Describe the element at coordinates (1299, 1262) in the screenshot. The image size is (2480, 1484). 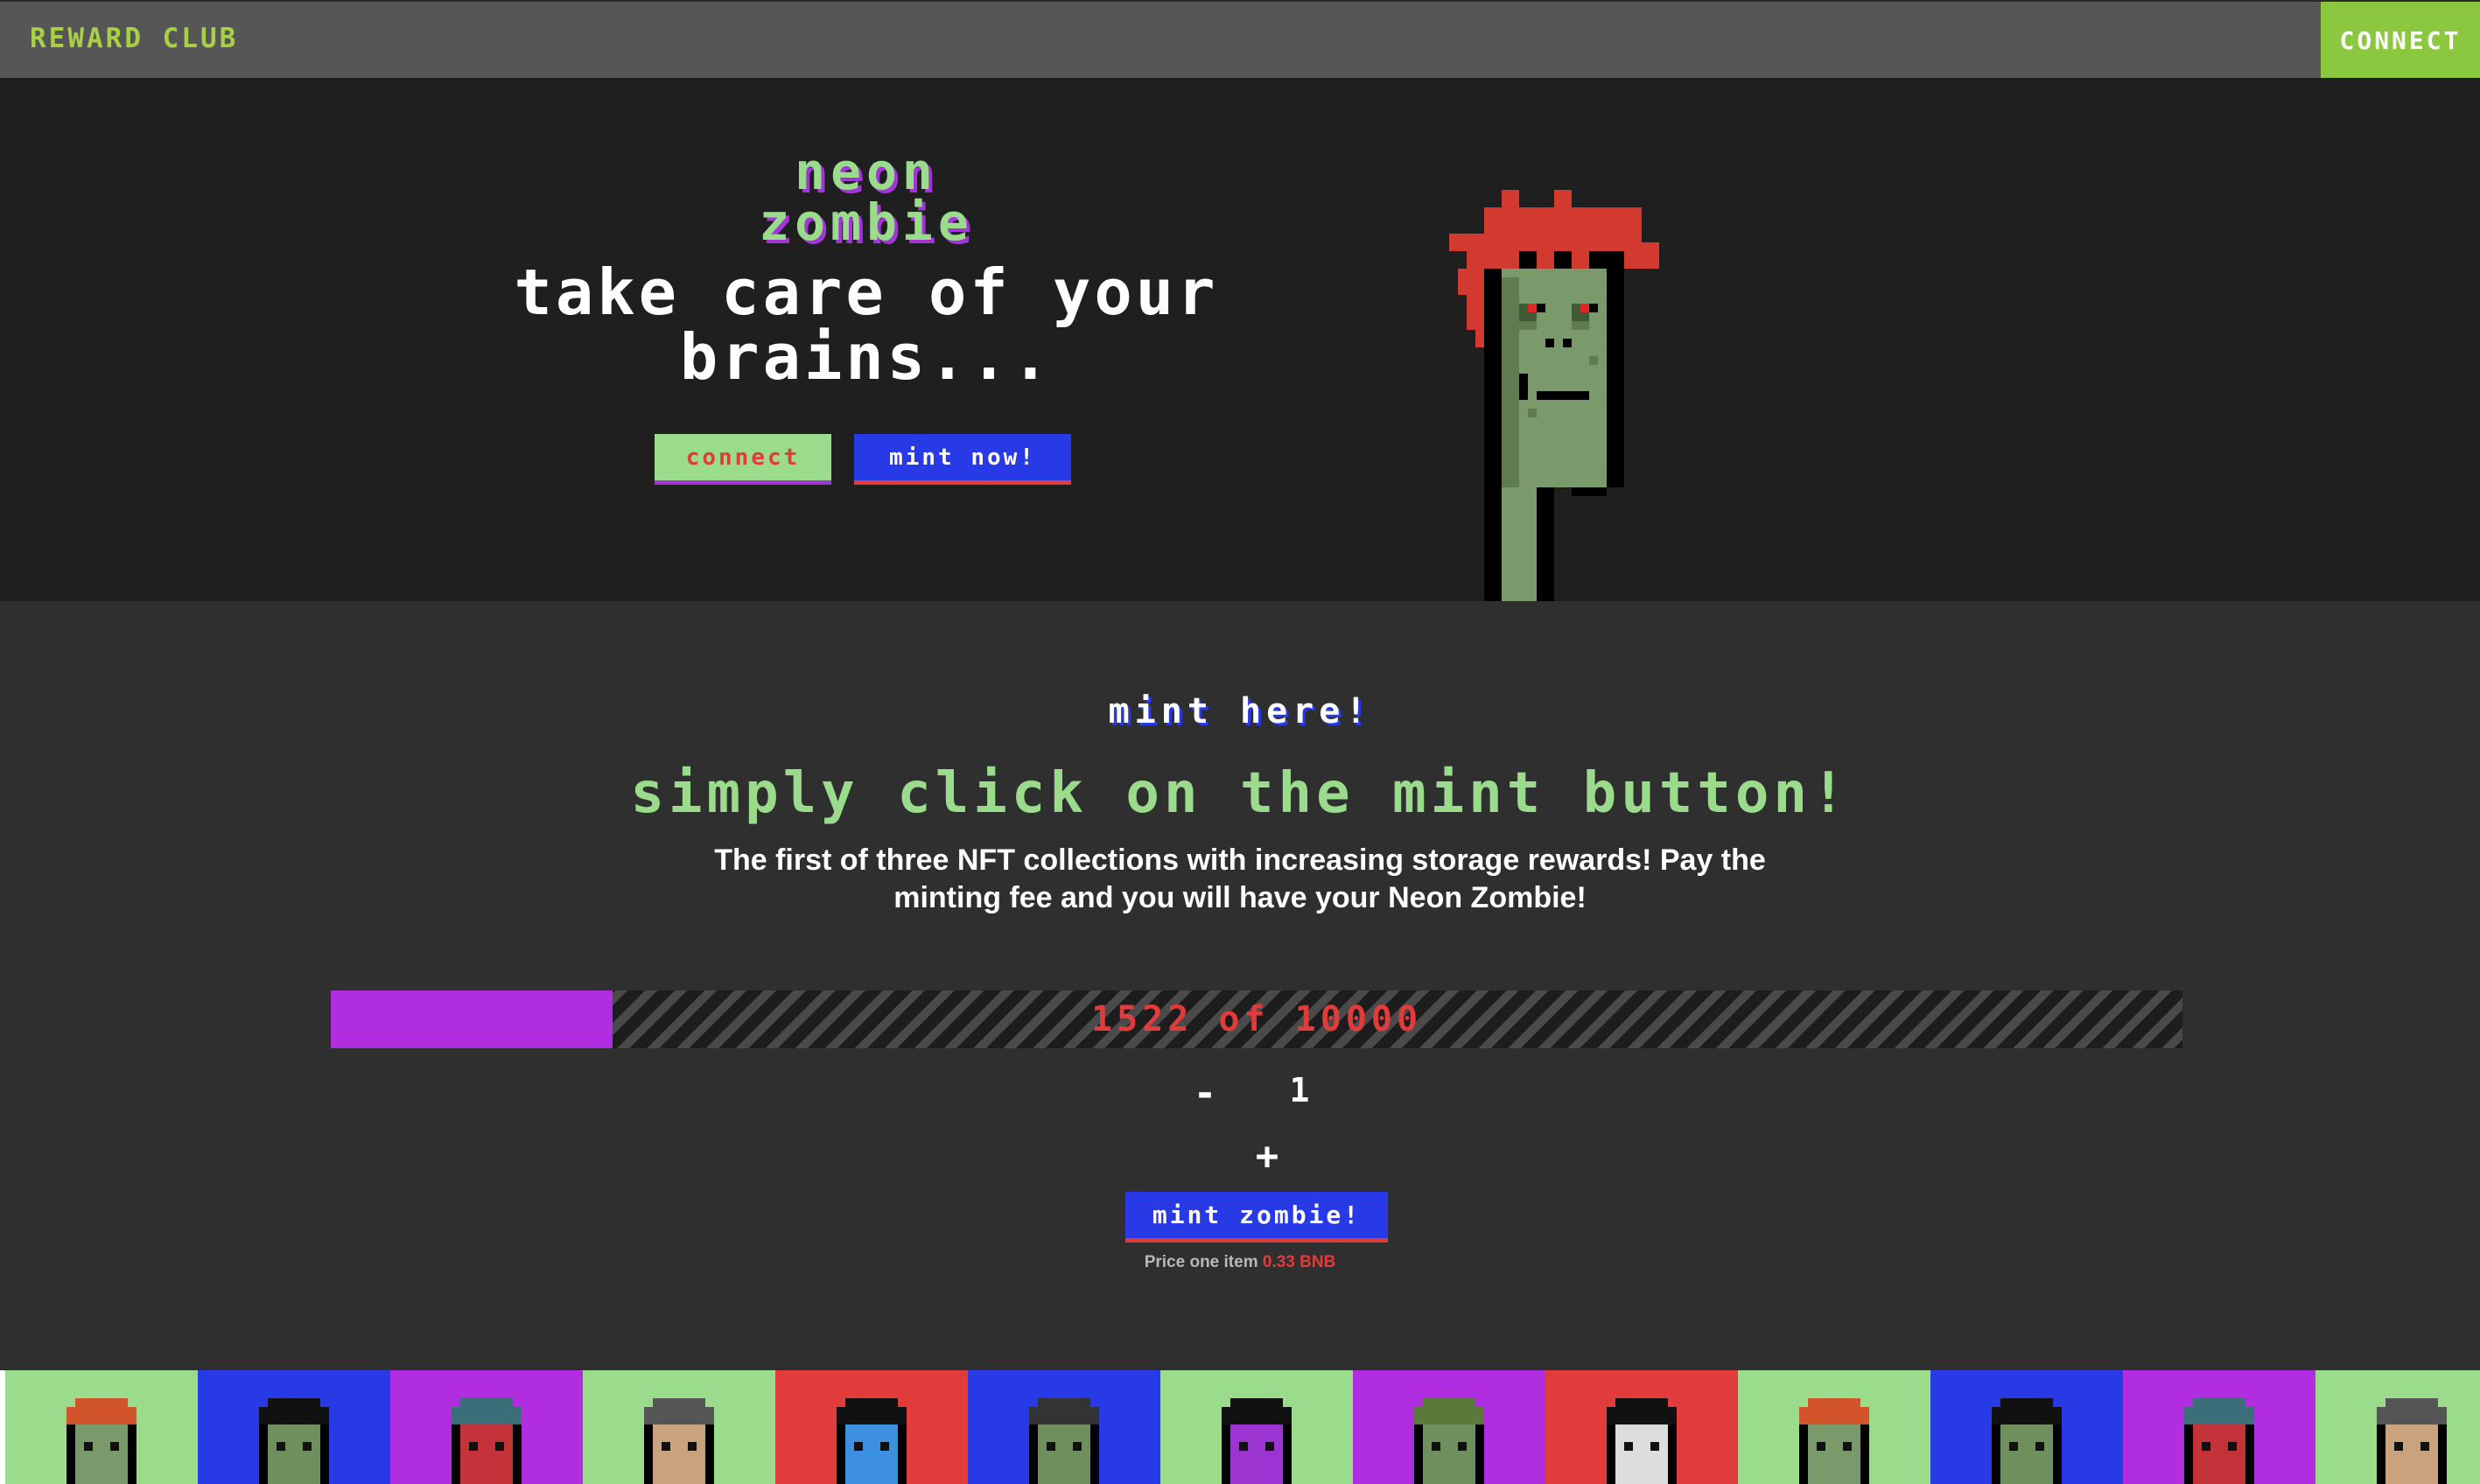
I see `price-value: 0.33 BNB` at that location.